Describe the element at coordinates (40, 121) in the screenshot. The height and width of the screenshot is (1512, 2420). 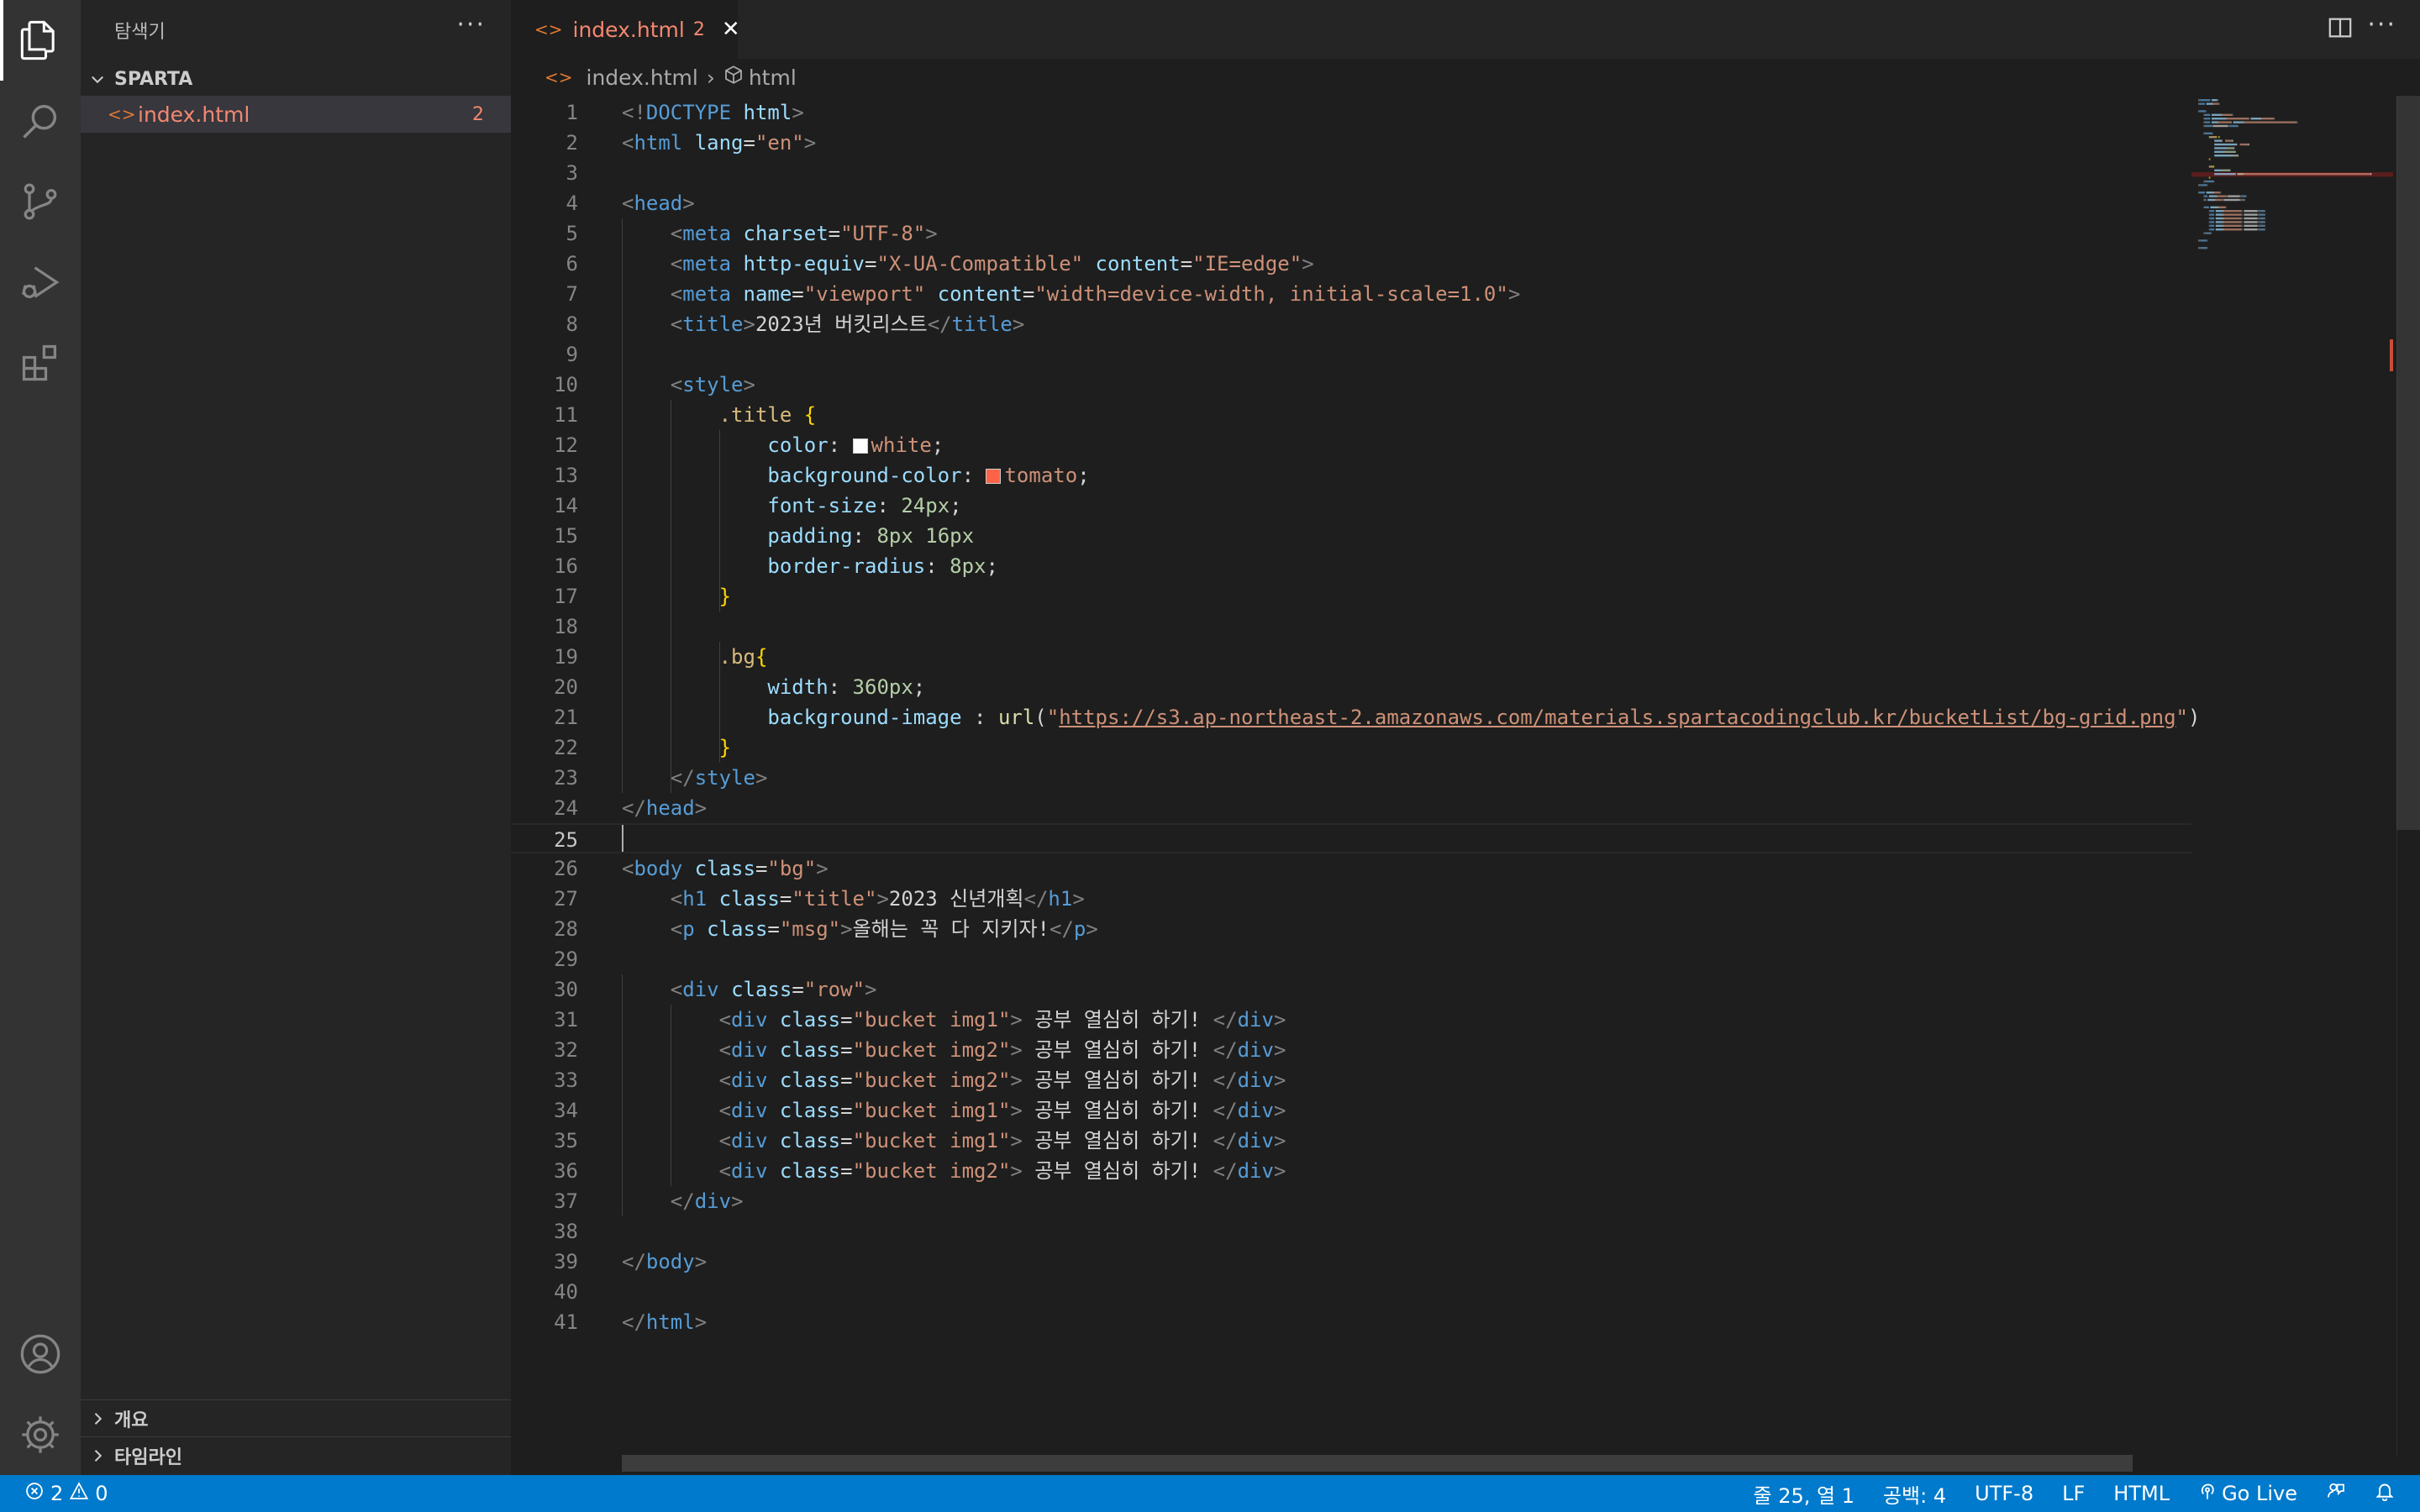
I see `search-icon` at that location.